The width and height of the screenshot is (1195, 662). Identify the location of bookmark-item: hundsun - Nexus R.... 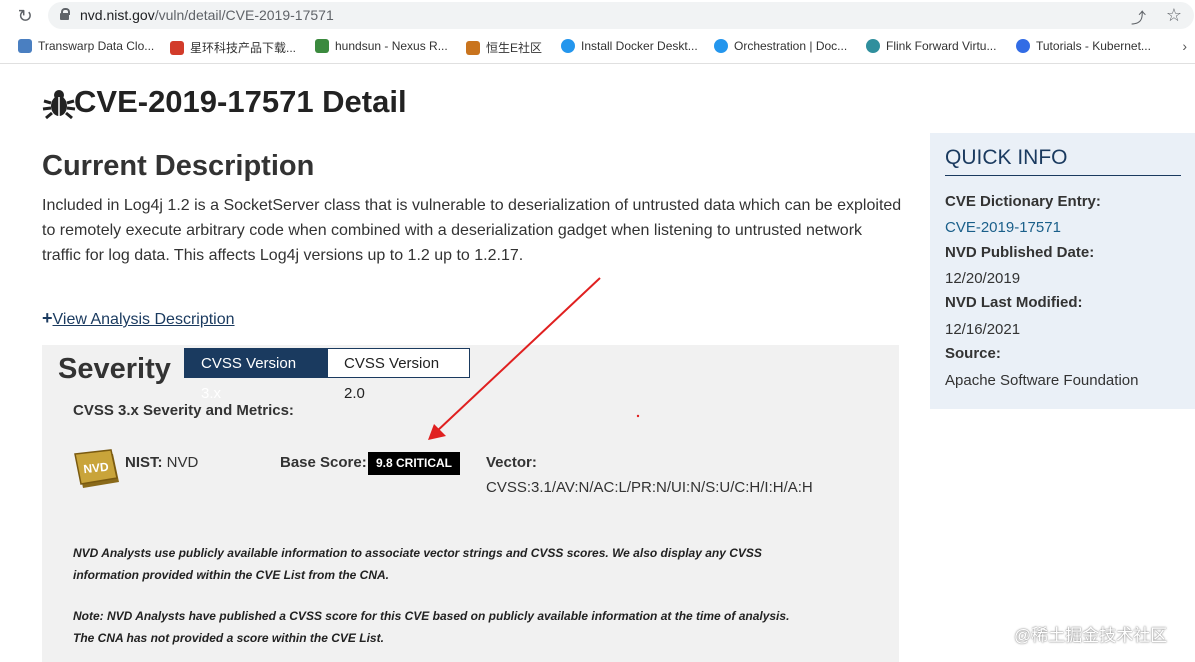
(381, 46).